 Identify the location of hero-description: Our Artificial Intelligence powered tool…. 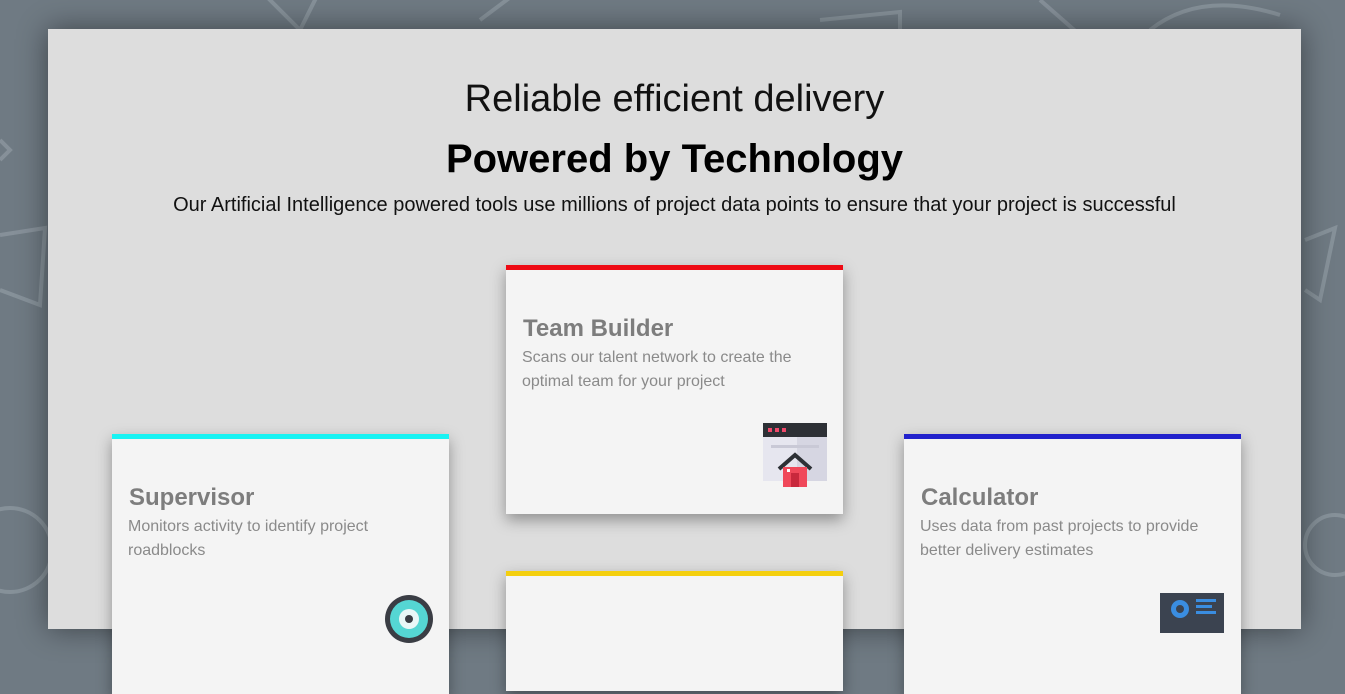
(674, 205).